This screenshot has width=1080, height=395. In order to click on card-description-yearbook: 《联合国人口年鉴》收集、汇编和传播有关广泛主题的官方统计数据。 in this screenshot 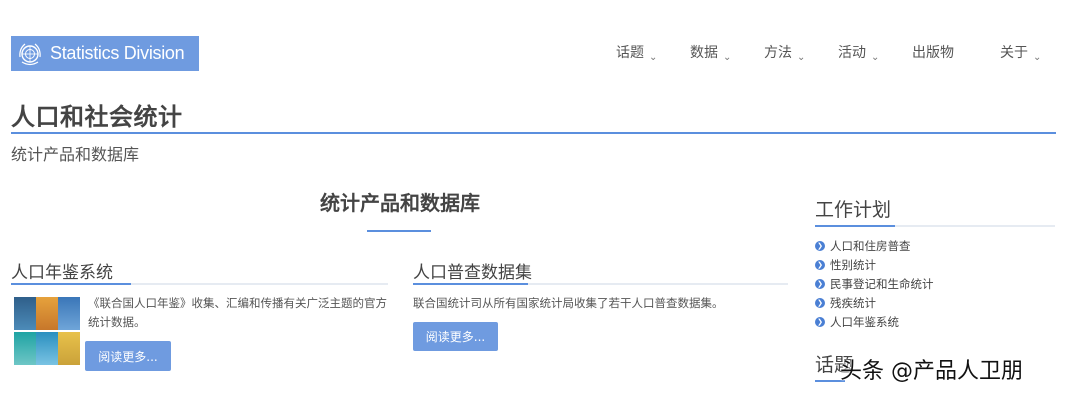, I will do `click(237, 312)`.